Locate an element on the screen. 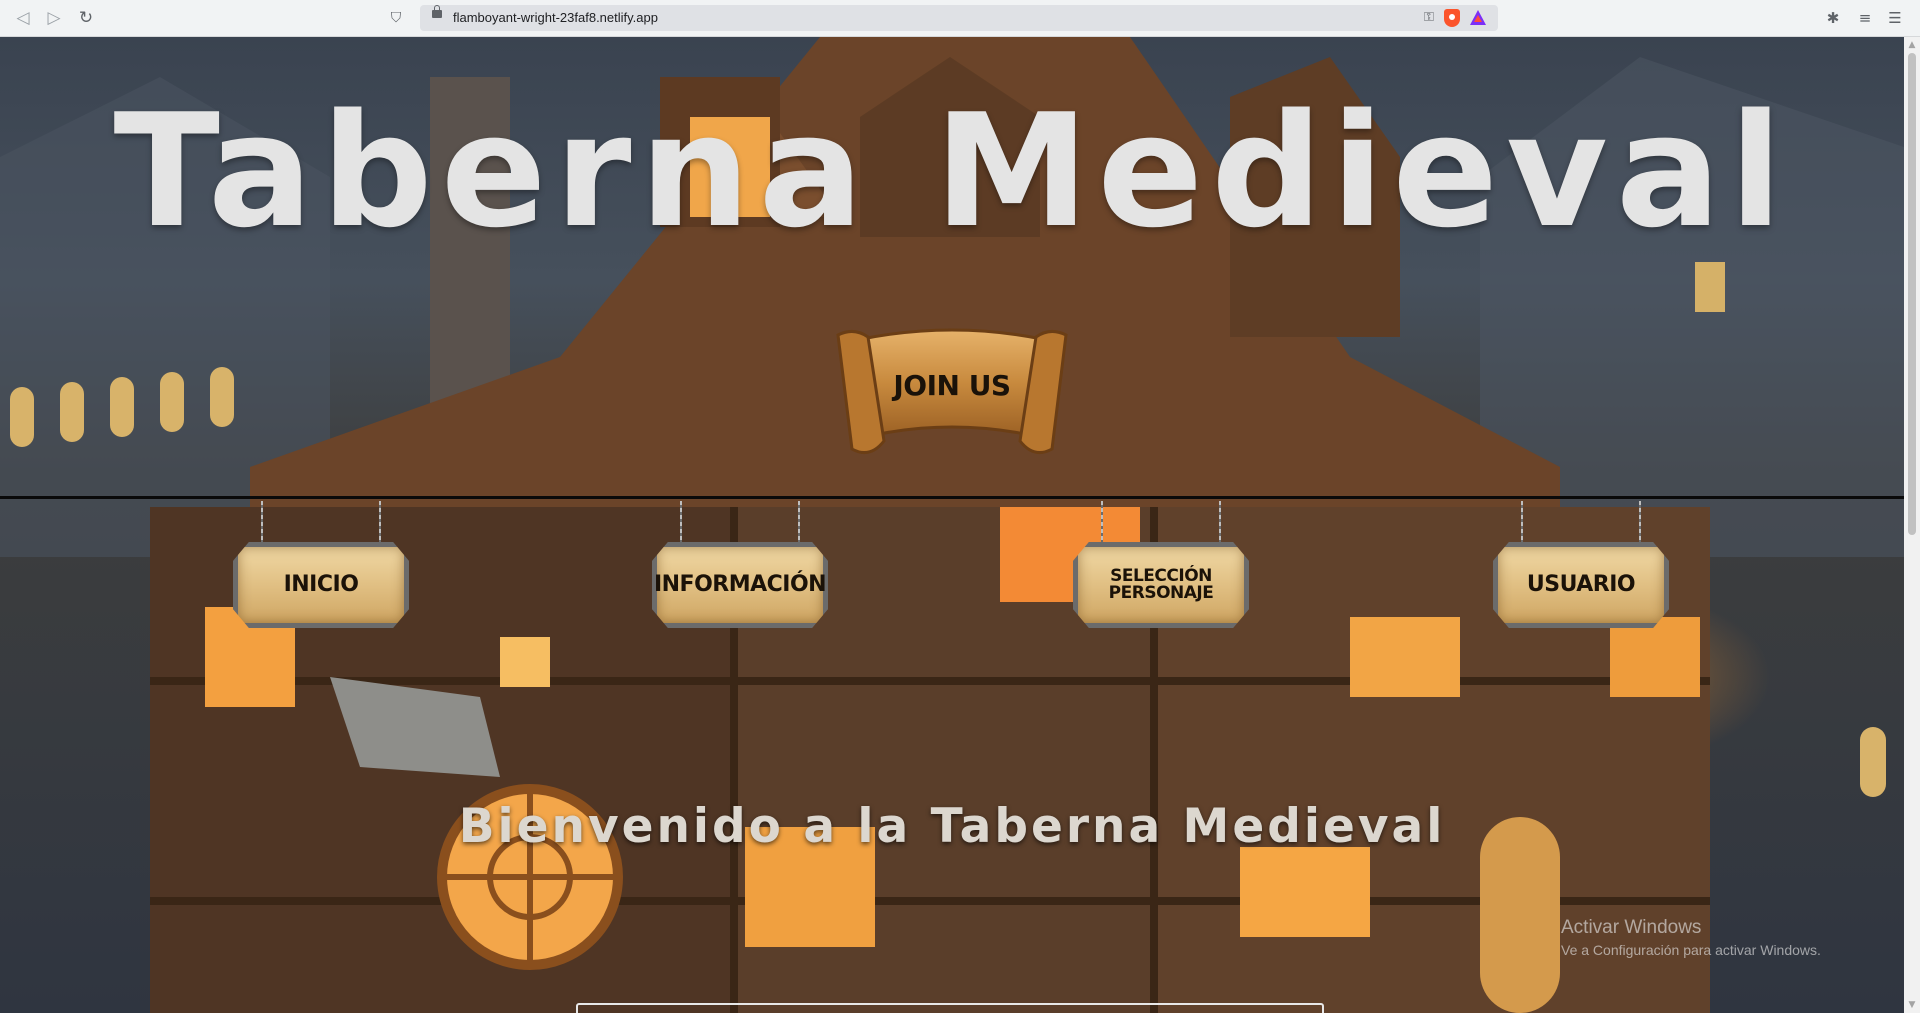 Image resolution: width=1920 pixels, height=1013 pixels. address-bar: flamboyant-wright-23faf8.netlify.app ⚿ is located at coordinates (959, 18).